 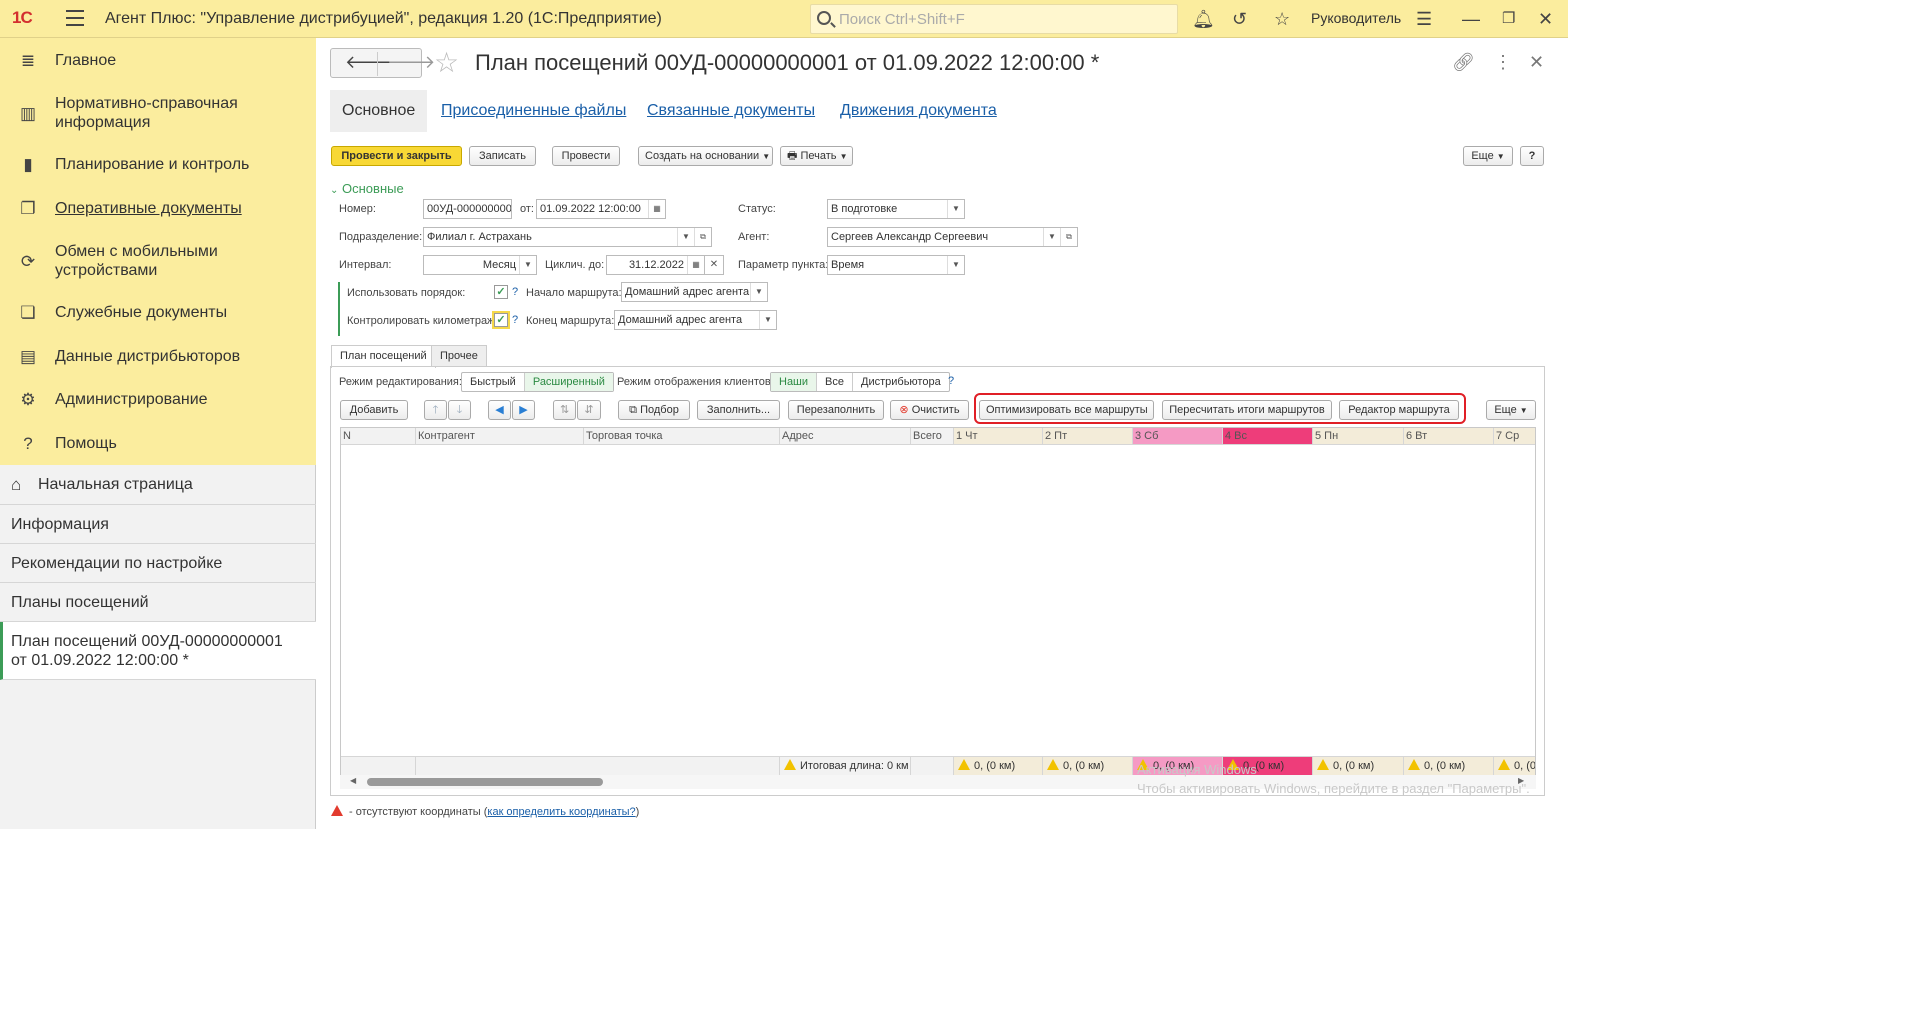 I want to click on pick-button: ⧉ Подбор, so click(x=654, y=410).